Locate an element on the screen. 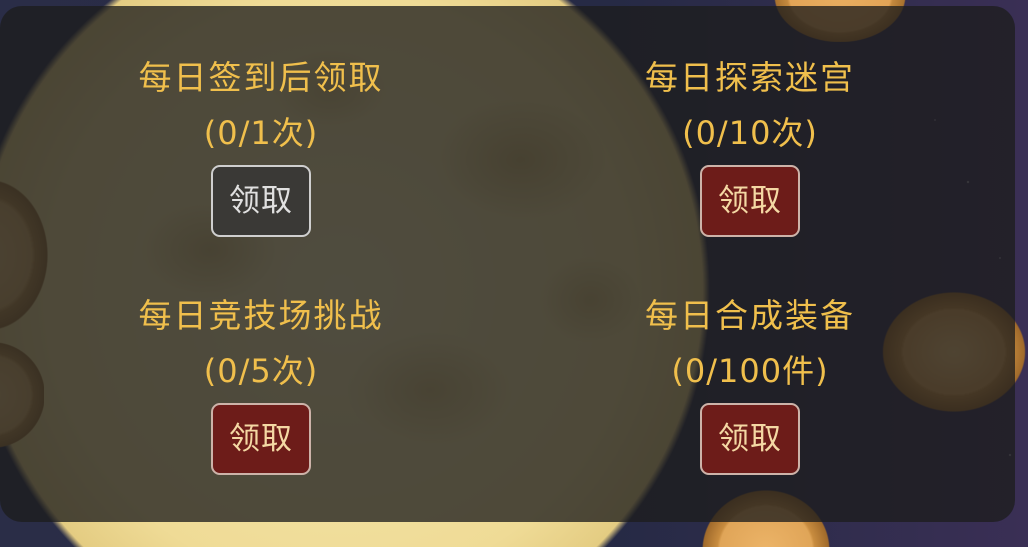 The image size is (1028, 547). task-daily-signin: 每日签到后领取 (0/1次) 领取 is located at coordinates (261, 147).